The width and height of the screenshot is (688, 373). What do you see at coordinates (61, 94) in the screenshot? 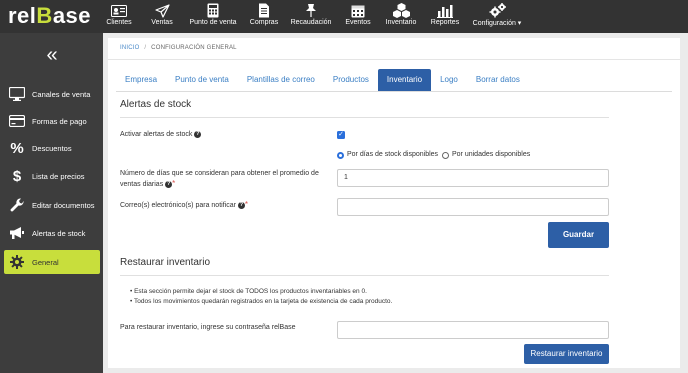
I see `sidebar-item-label: Canales de venta` at bounding box center [61, 94].